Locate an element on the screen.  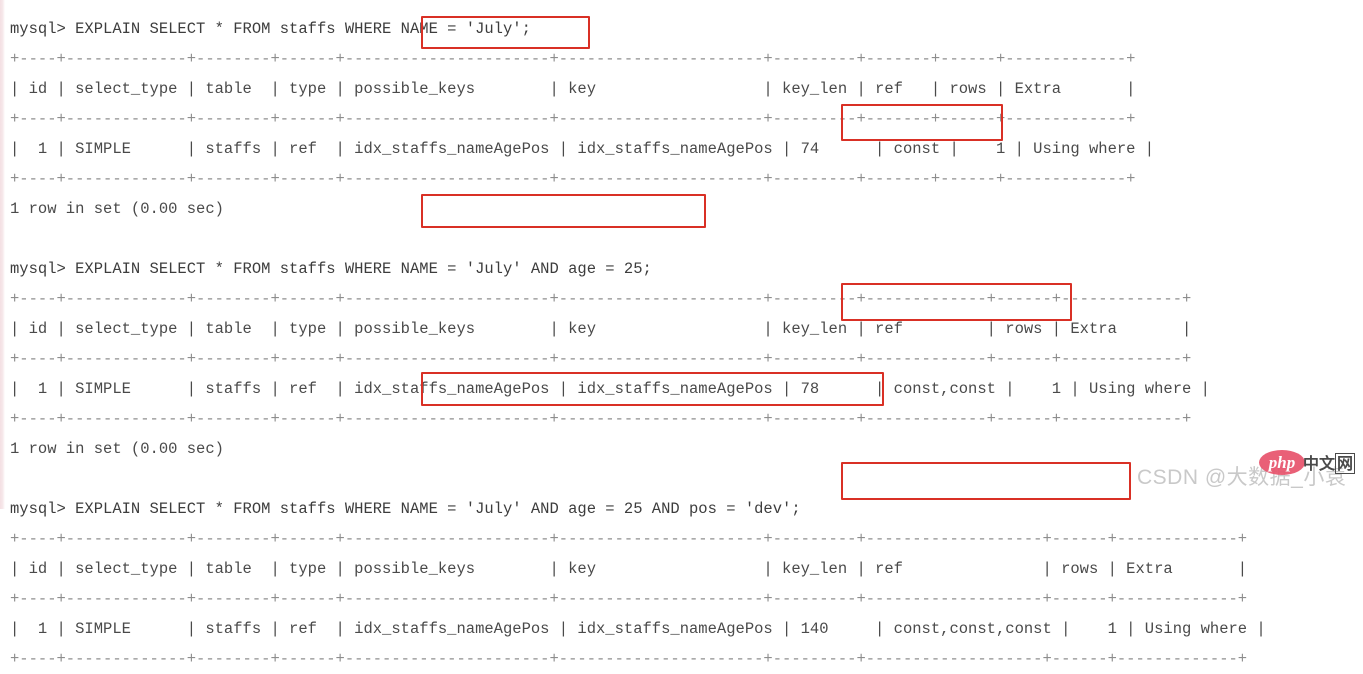
left-edge-gutter is located at coordinates (2, 254).